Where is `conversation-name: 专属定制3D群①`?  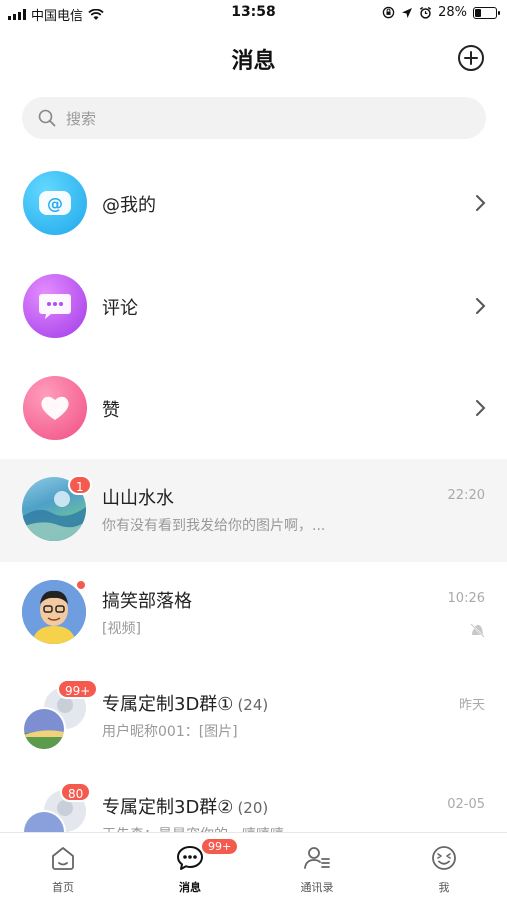 conversation-name: 专属定制3D群① is located at coordinates (168, 704).